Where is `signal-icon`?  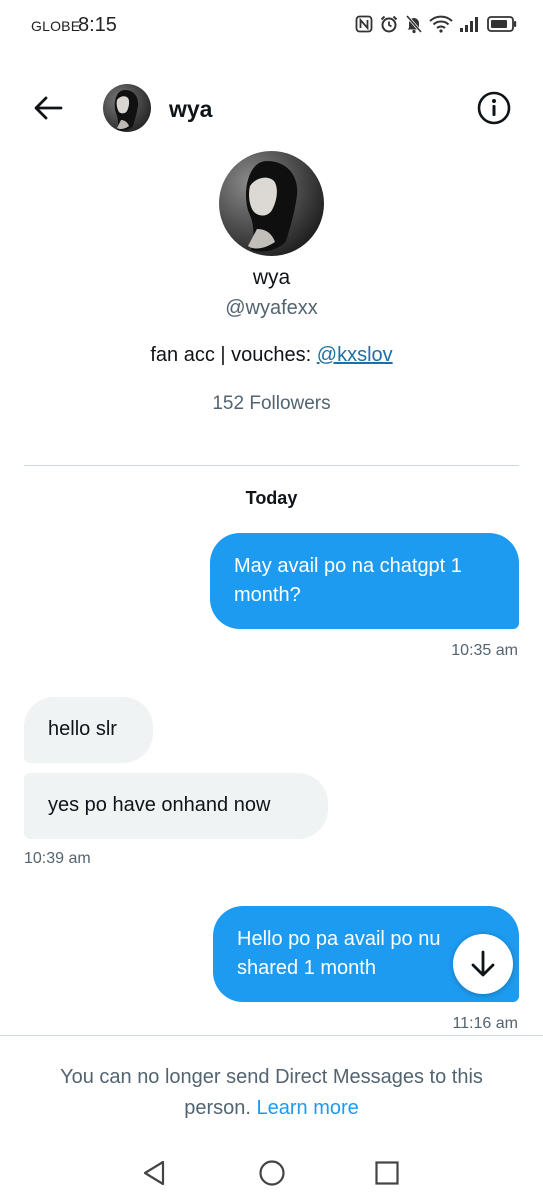 signal-icon is located at coordinates (470, 24).